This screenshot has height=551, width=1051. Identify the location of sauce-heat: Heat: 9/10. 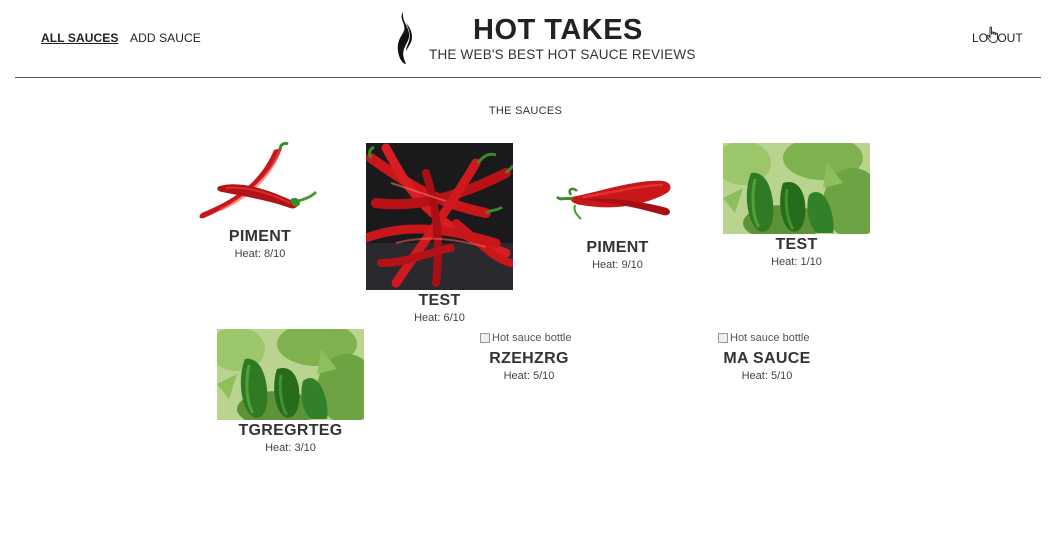
(617, 265).